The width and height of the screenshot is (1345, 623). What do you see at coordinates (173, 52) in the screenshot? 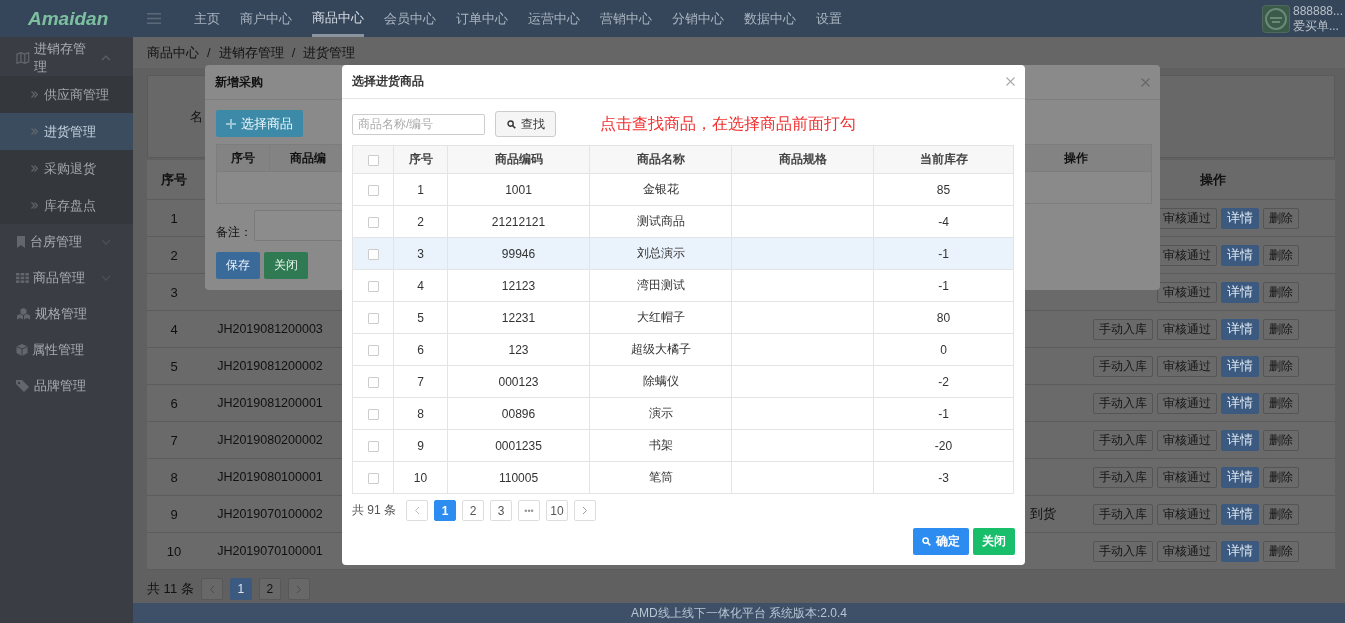
I see `breadcrumb-link: 商品中心` at bounding box center [173, 52].